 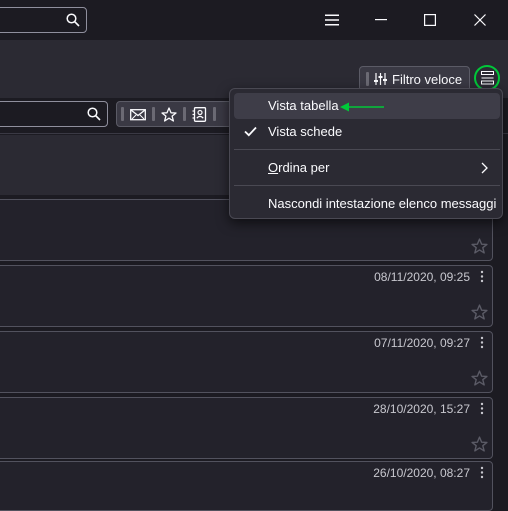 I want to click on filter-button-group, so click(x=176, y=114).